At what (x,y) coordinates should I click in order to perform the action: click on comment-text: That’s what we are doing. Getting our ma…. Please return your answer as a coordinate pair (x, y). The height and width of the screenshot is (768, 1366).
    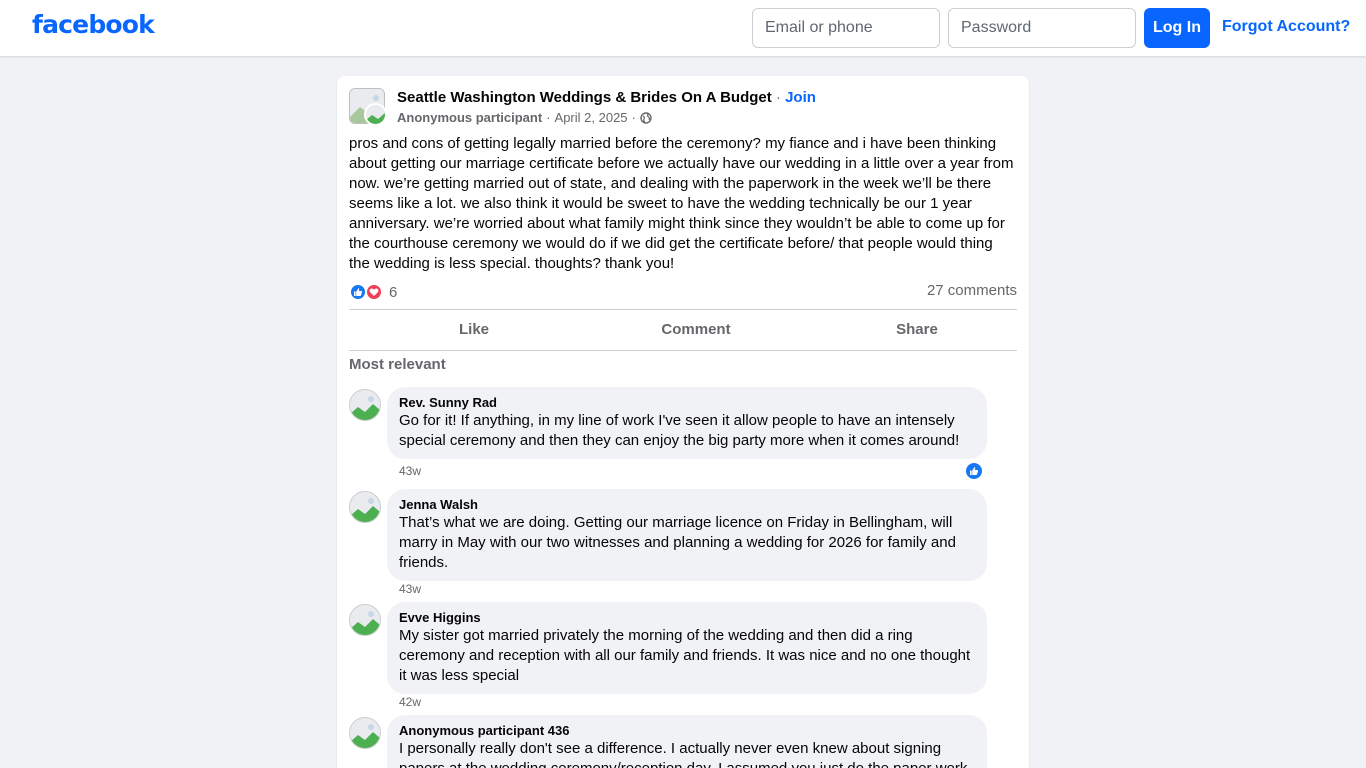
    Looking at the image, I should click on (677, 542).